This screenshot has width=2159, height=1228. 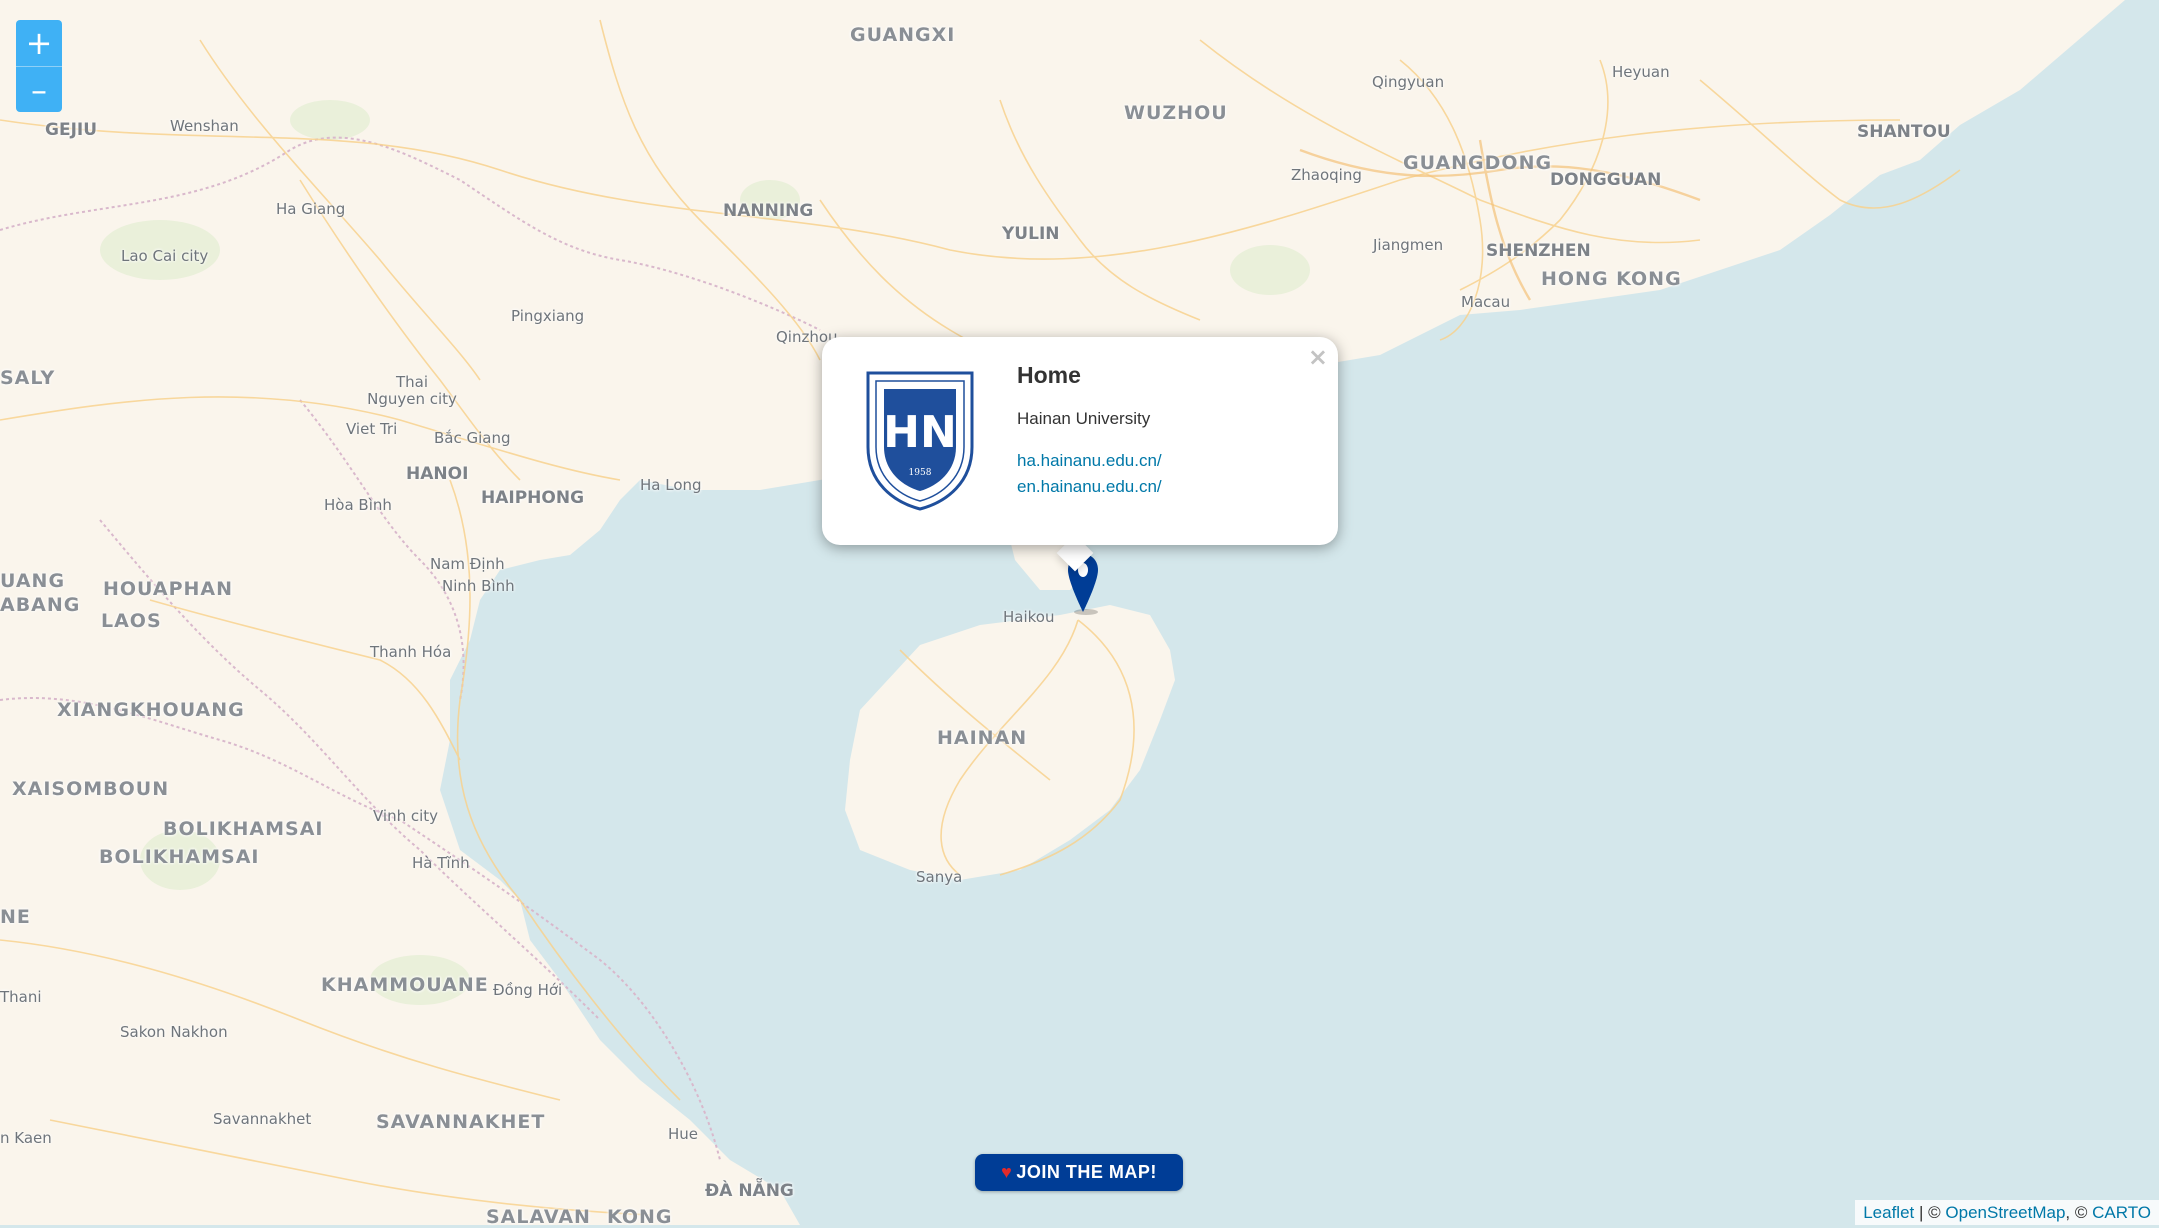 I want to click on popup-subtitle: Hainan University, so click(x=1084, y=418).